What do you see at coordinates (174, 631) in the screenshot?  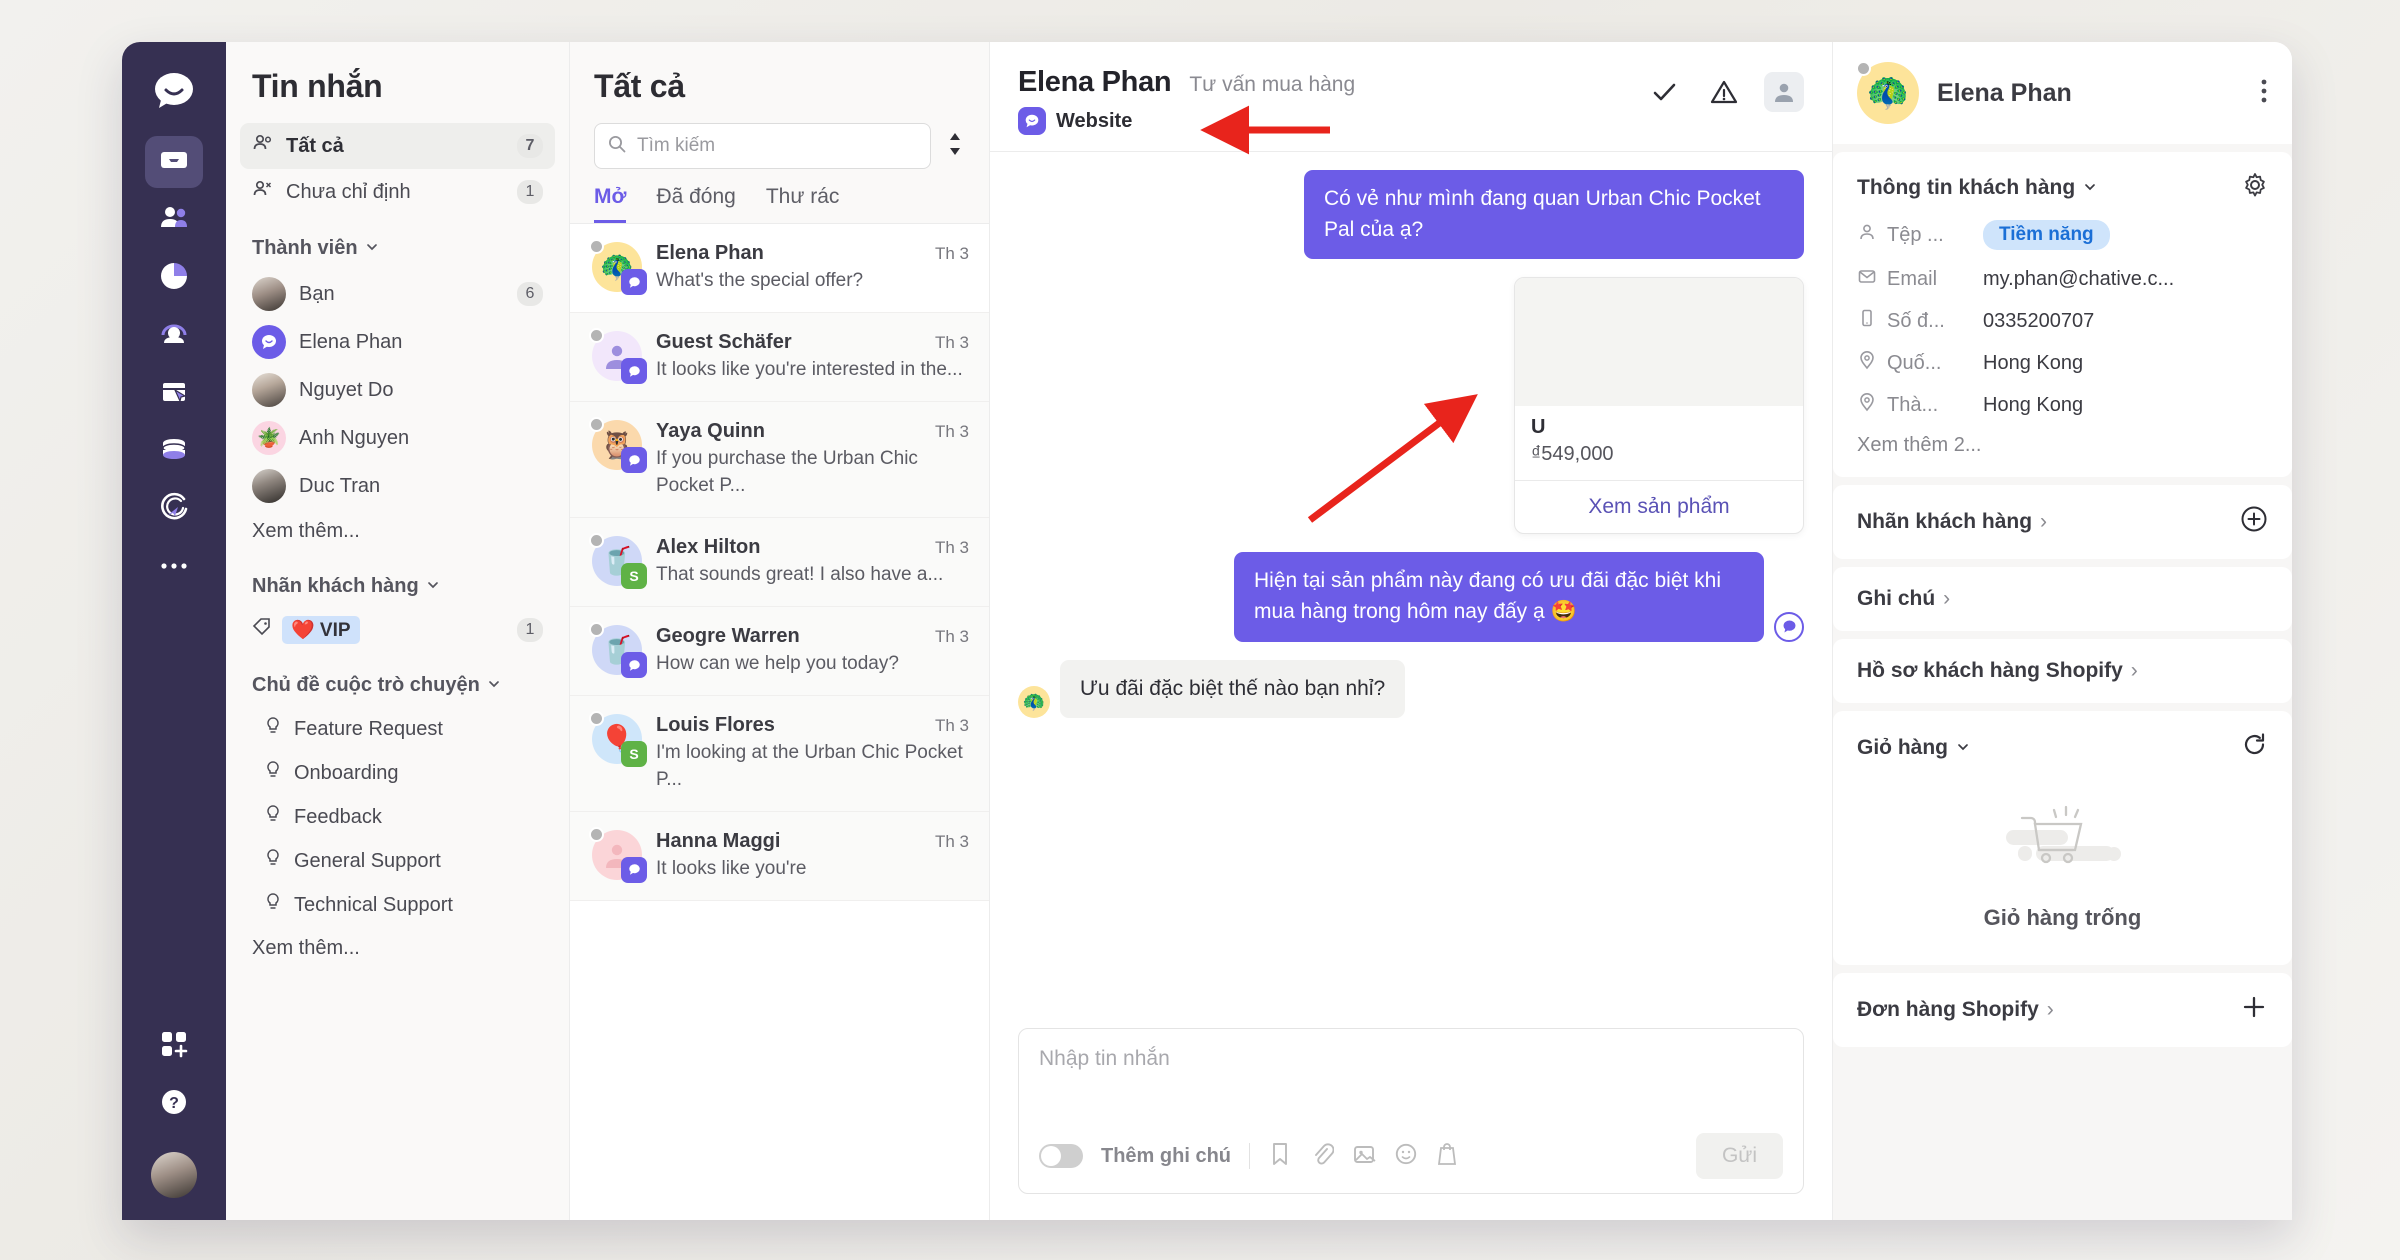 I see `app-rail: ?` at bounding box center [174, 631].